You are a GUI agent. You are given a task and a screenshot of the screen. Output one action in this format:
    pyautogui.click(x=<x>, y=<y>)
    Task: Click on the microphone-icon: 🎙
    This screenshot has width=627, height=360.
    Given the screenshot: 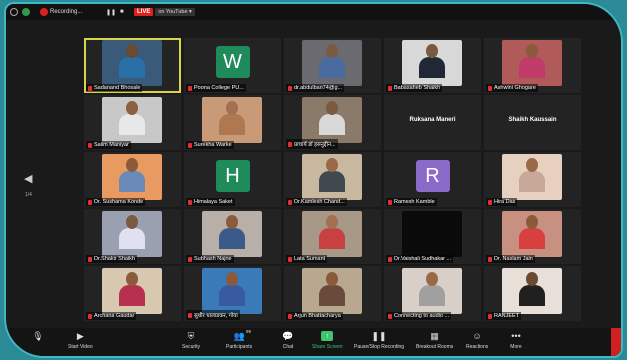 What is the action you would take?
    pyautogui.click(x=38, y=335)
    